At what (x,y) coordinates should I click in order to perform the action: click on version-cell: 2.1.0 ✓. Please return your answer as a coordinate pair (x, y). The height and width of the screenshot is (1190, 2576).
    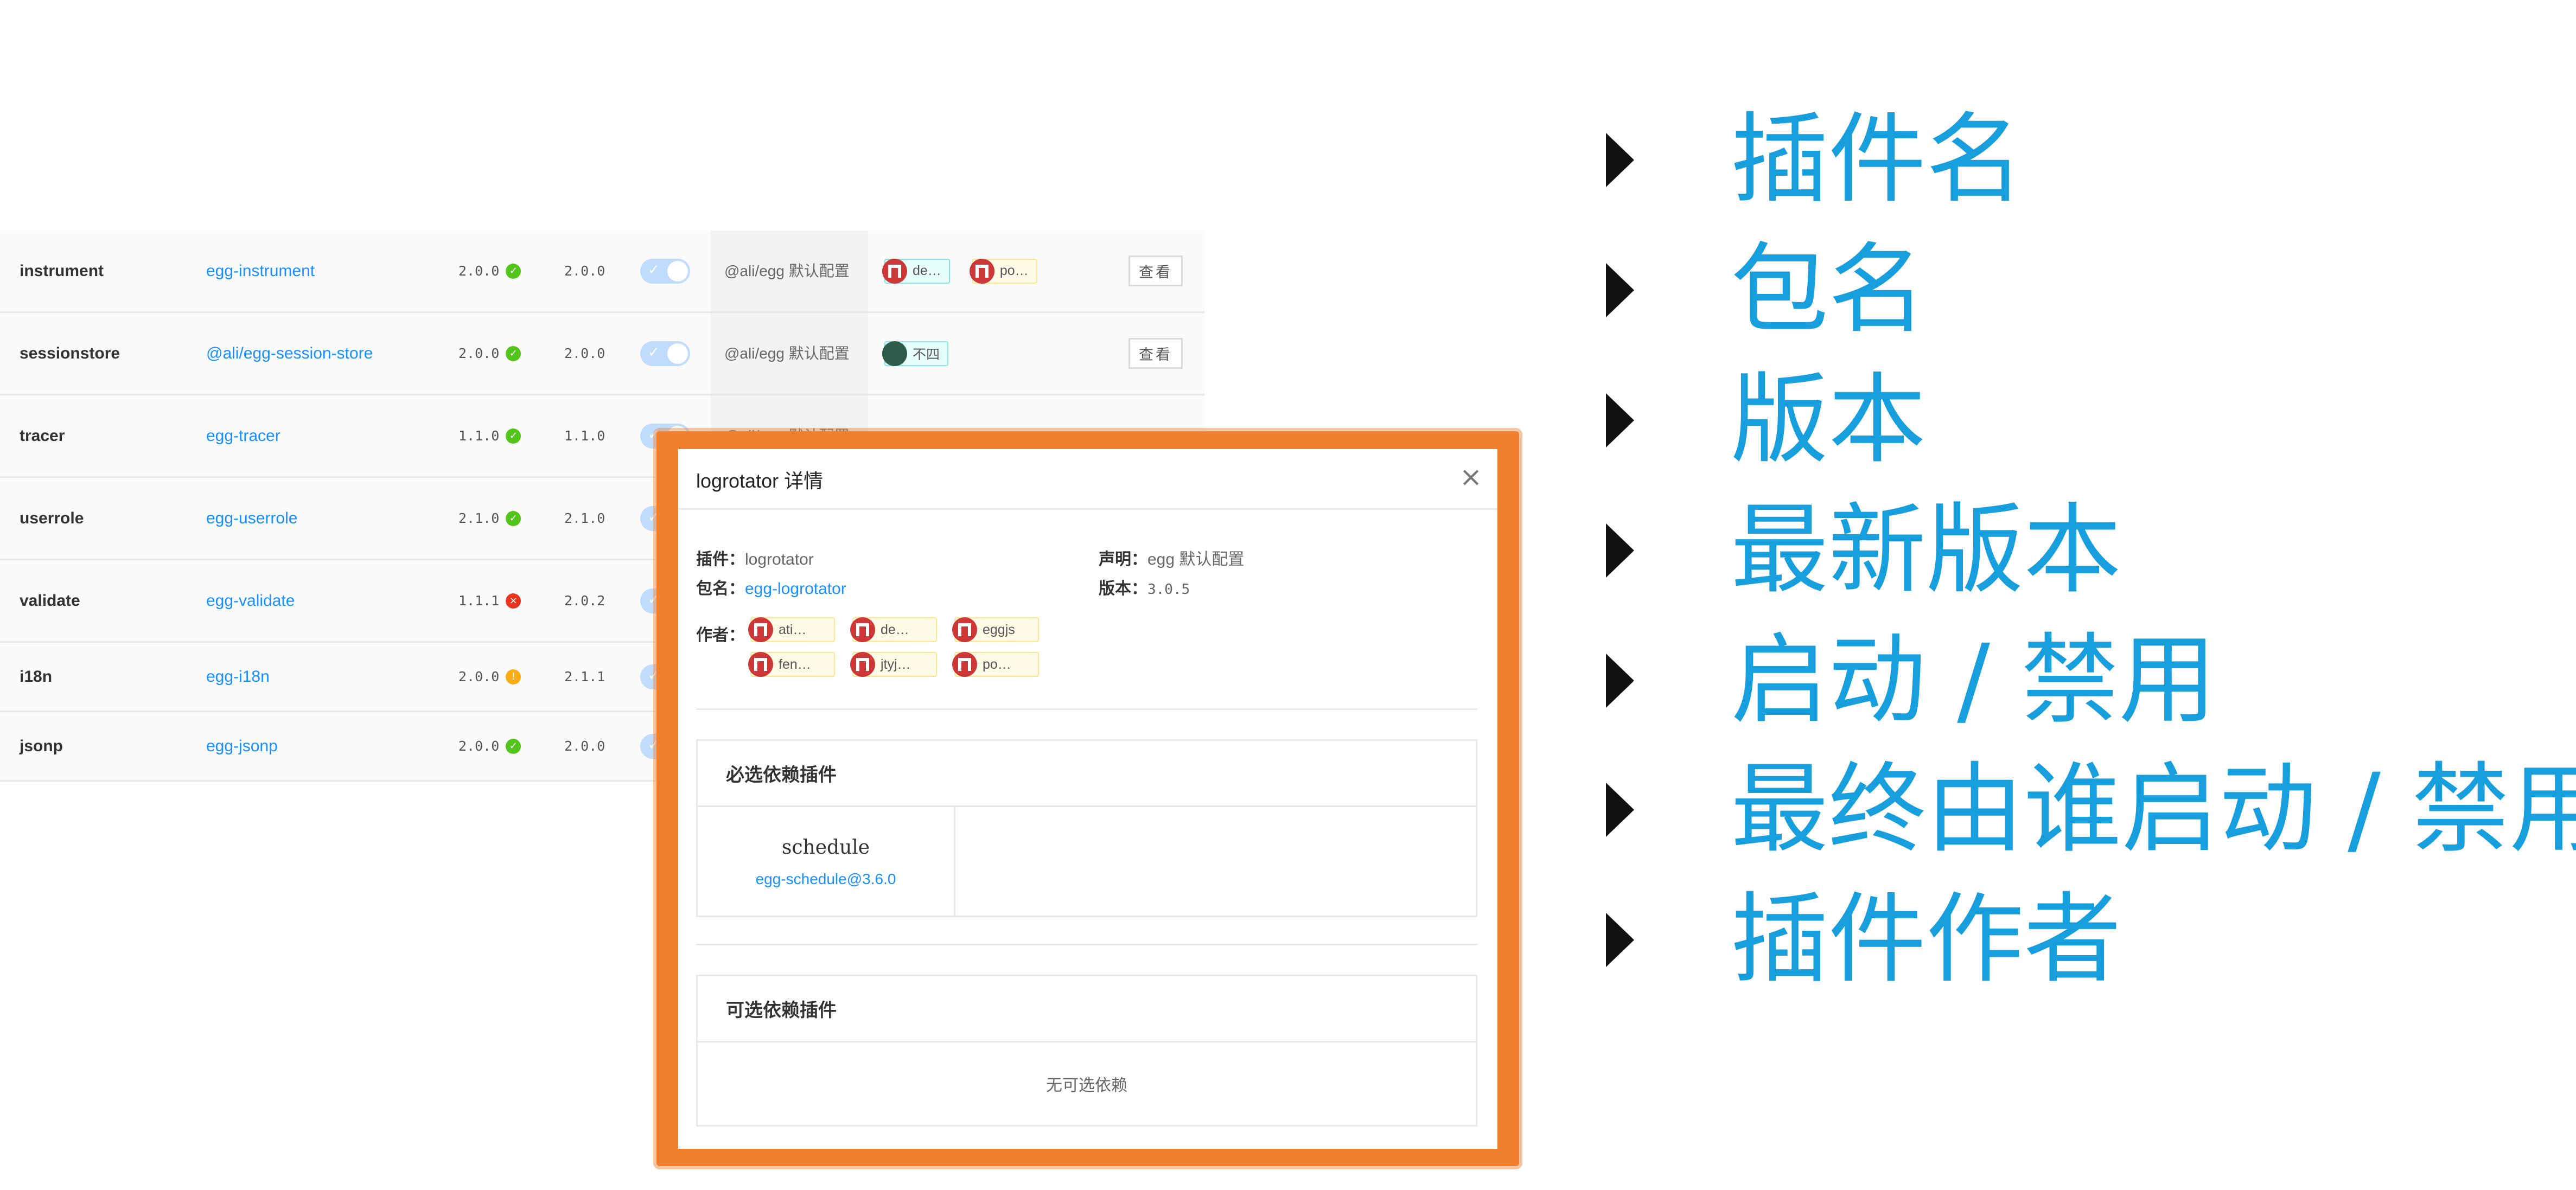
    Looking at the image, I should click on (489, 518).